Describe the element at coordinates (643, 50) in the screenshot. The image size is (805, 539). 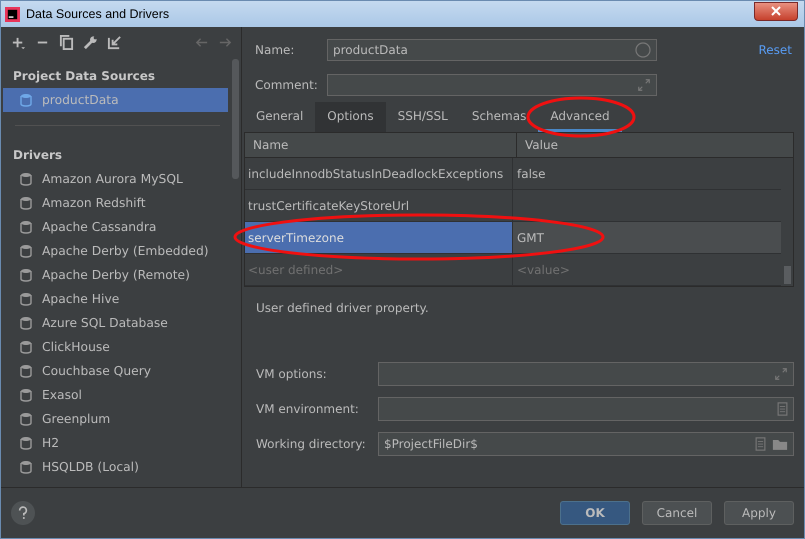
I see `circle-icon` at that location.